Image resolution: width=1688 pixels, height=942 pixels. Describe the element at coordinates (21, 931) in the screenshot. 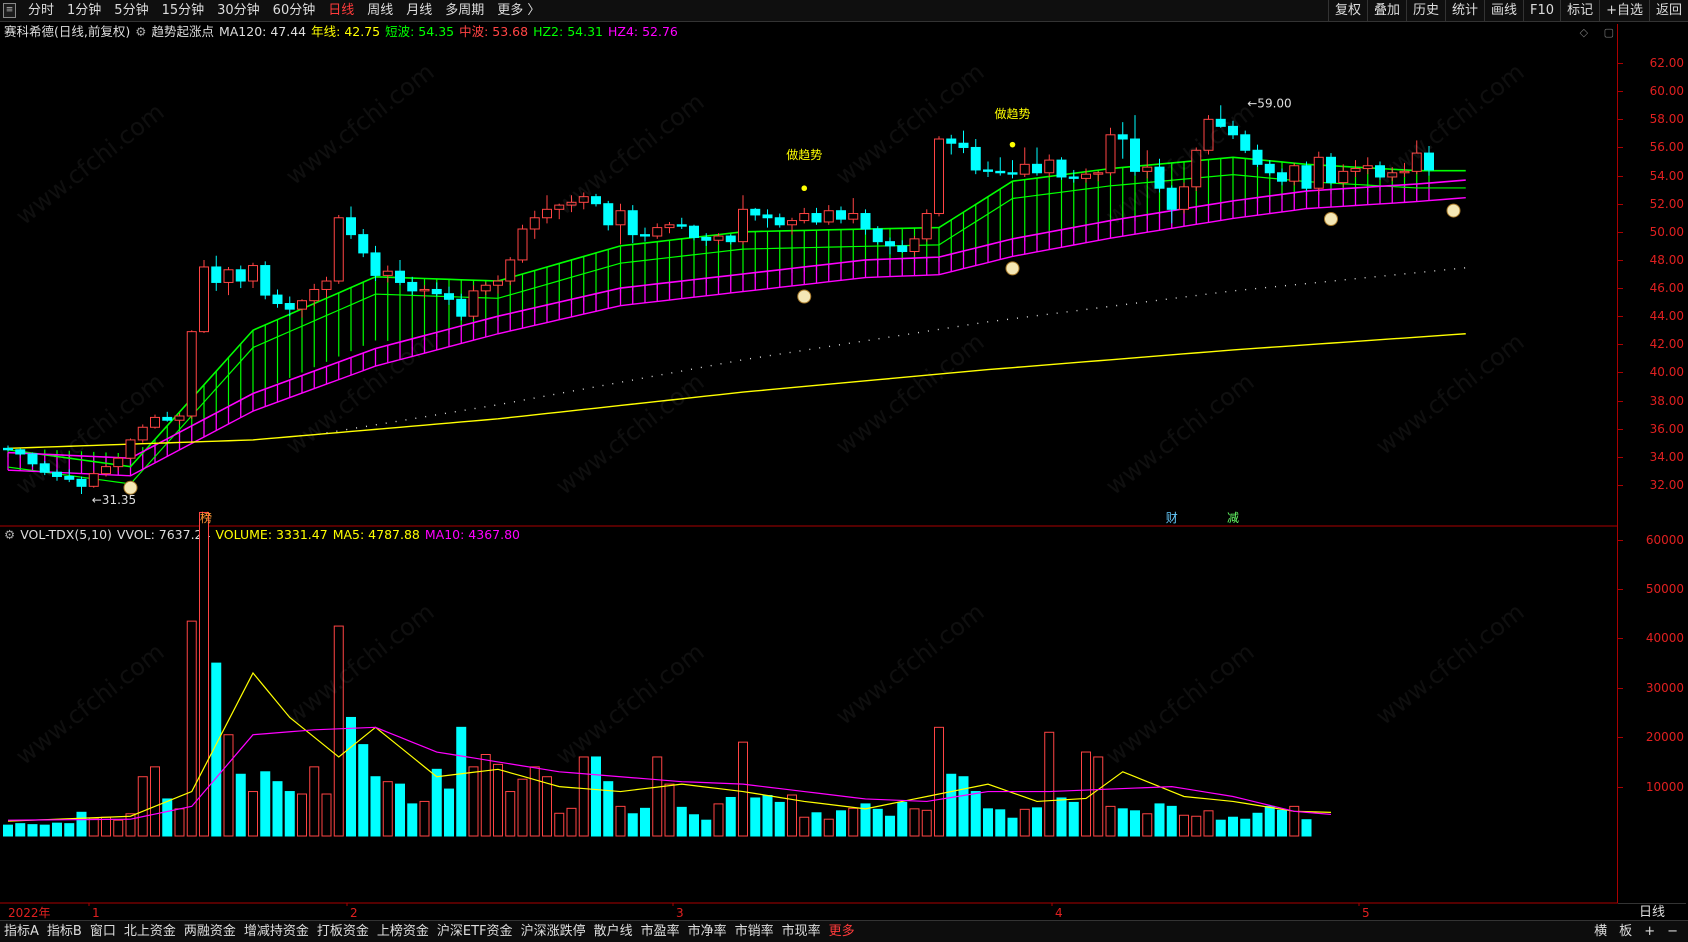

I see `bottom-tab-0: 指标A` at that location.